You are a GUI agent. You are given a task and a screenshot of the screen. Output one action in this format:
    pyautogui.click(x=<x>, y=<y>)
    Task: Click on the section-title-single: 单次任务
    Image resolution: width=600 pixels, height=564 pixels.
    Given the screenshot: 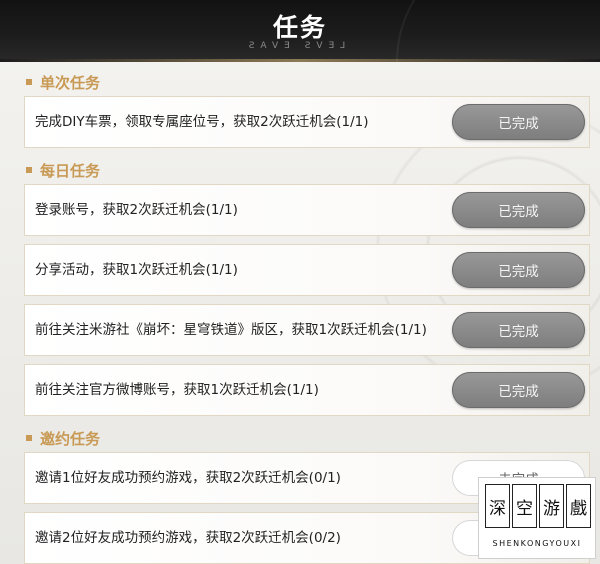 What is the action you would take?
    pyautogui.click(x=307, y=82)
    